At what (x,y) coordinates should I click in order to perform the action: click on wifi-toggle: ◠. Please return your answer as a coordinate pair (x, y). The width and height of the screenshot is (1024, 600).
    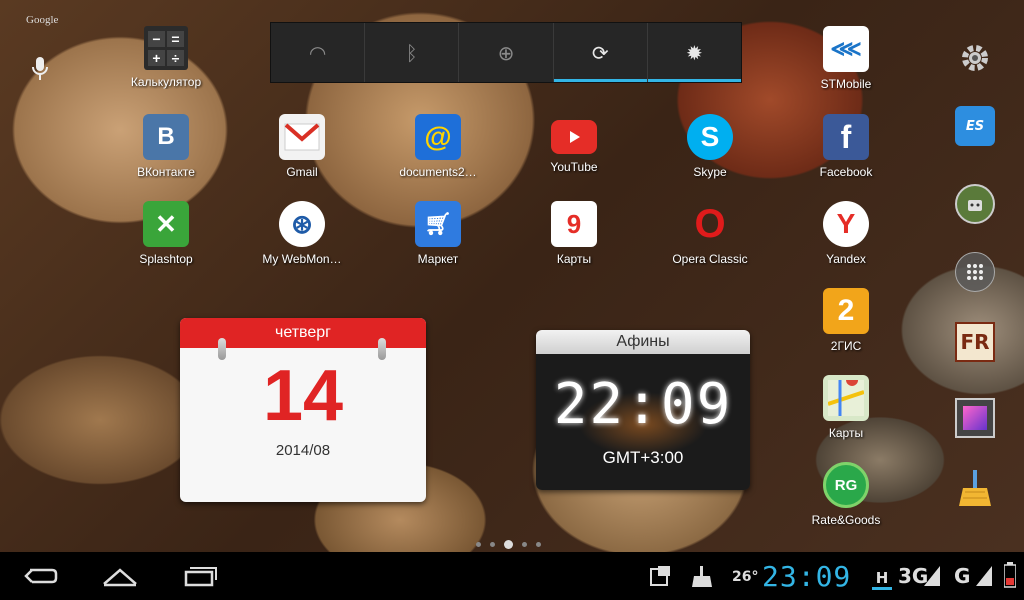
    Looking at the image, I should click on (318, 52).